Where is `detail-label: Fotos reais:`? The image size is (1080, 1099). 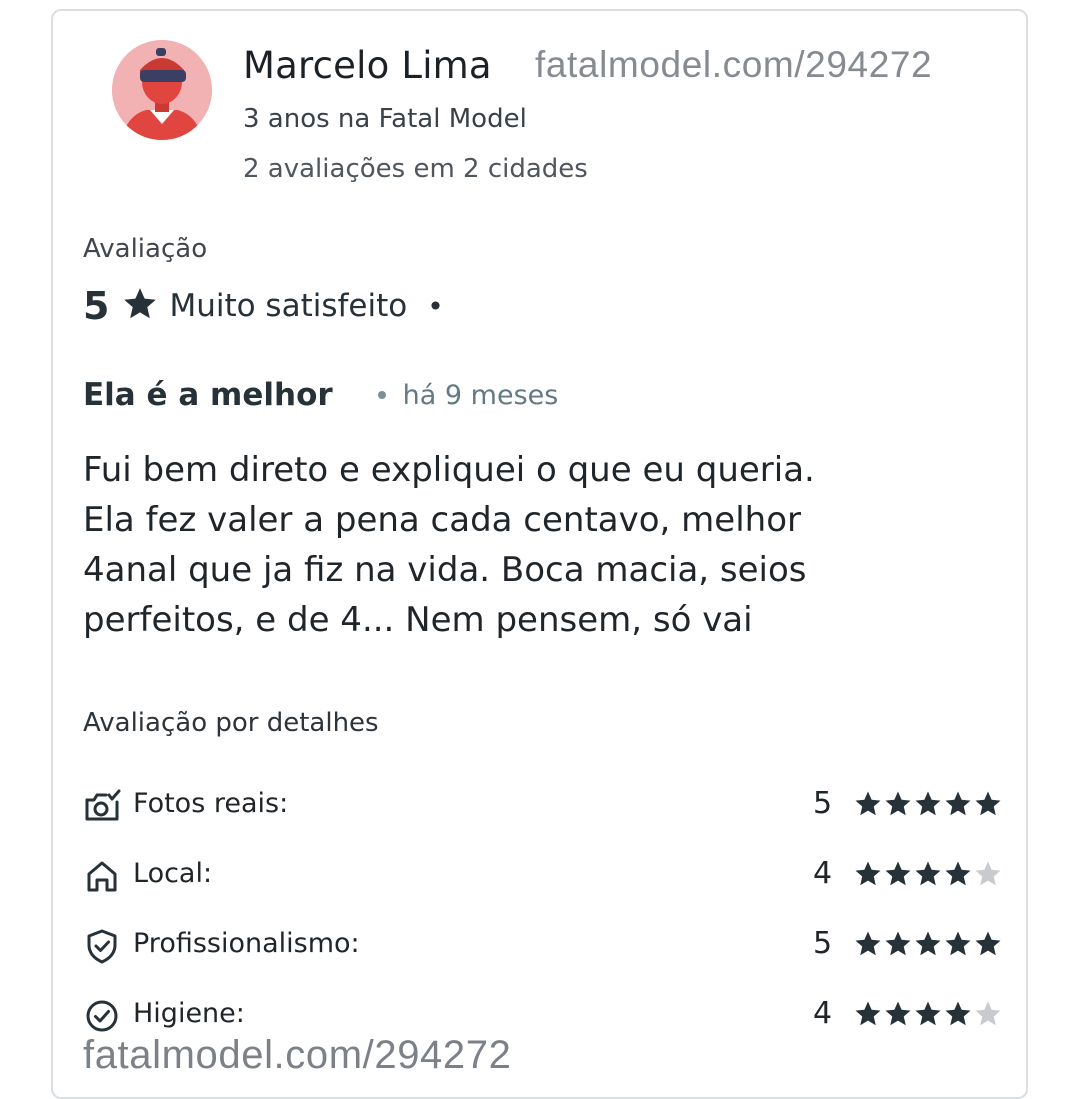 detail-label: Fotos reais: is located at coordinates (211, 803).